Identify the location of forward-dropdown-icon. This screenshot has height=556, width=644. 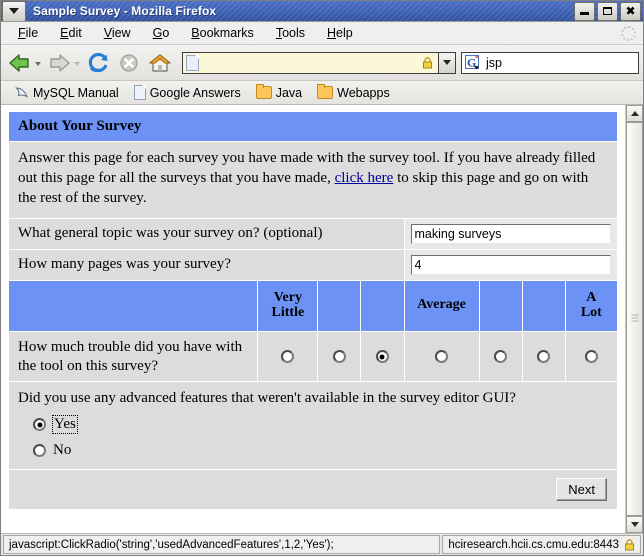
(77, 64).